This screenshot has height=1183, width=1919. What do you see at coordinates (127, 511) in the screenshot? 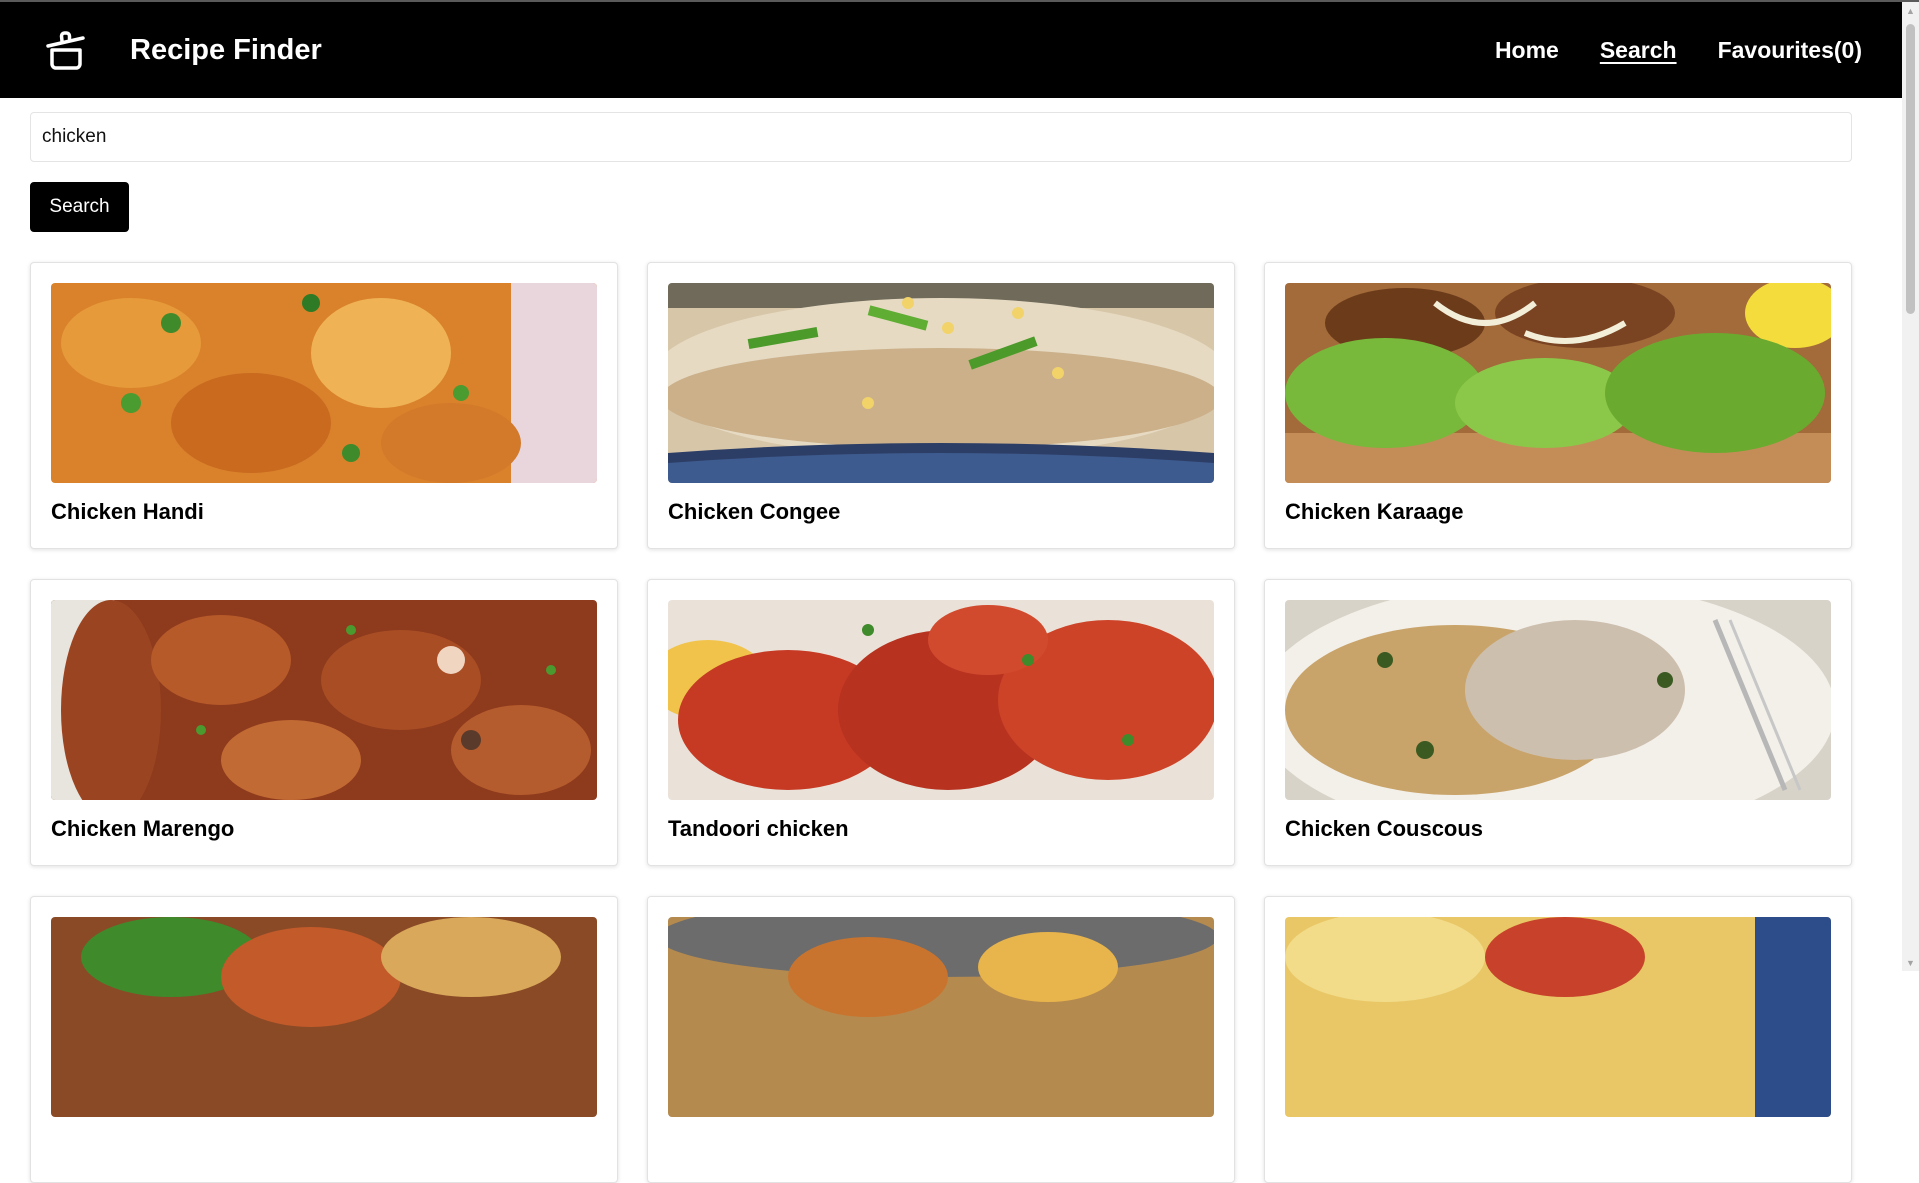
I see `recipe-title: Chicken Handi` at bounding box center [127, 511].